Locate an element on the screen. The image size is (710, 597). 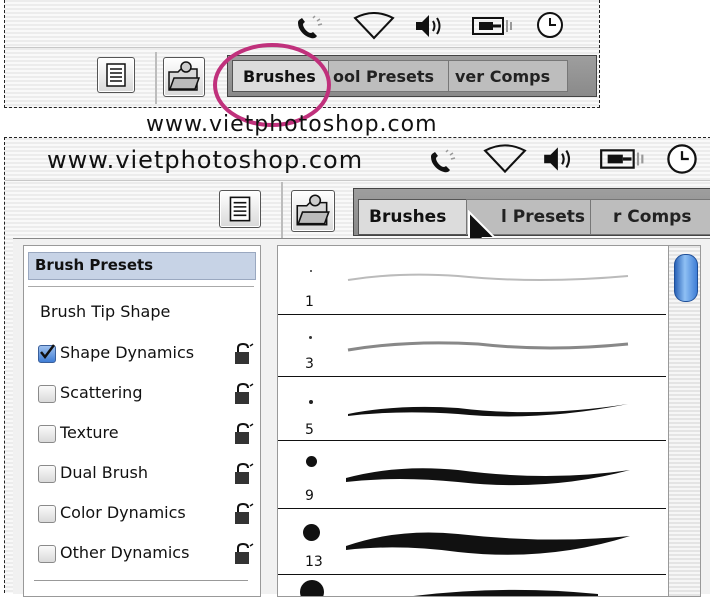
brush-row-3: 3 is located at coordinates (472, 346).